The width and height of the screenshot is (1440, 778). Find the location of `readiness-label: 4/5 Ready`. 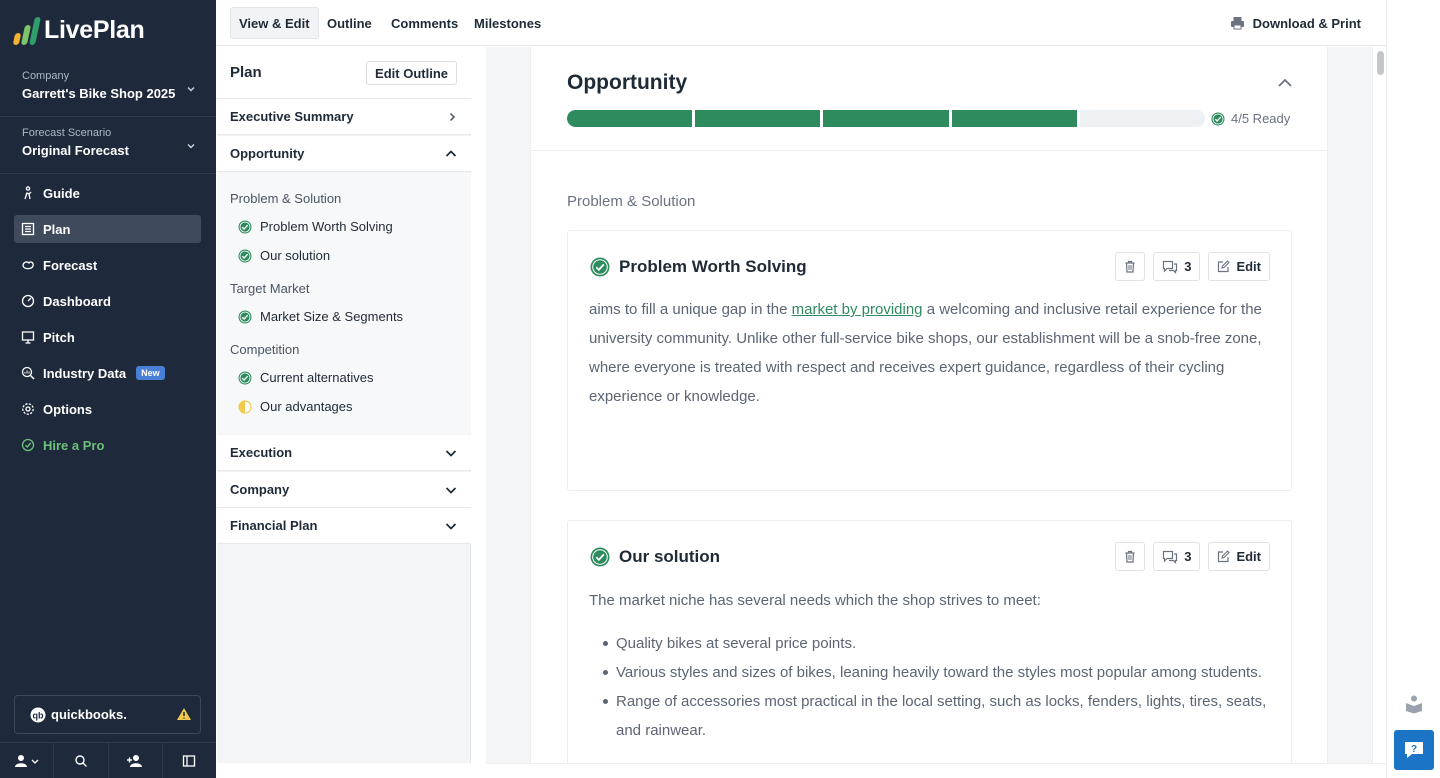

readiness-label: 4/5 Ready is located at coordinates (1261, 118).